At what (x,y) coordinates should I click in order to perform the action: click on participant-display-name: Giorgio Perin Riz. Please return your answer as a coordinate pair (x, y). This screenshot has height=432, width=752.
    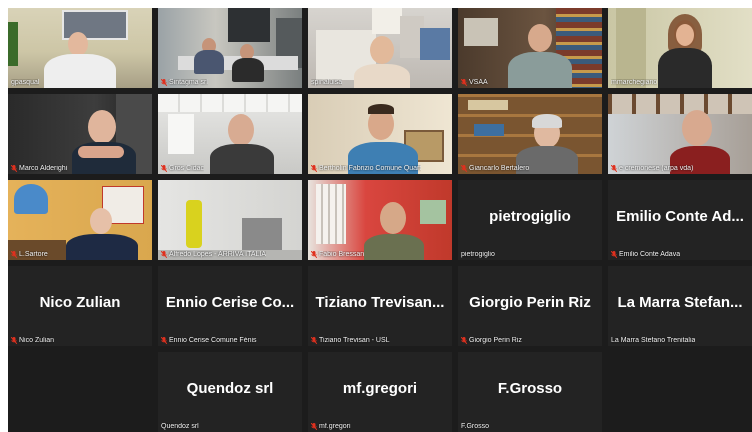
    Looking at the image, I should click on (530, 302).